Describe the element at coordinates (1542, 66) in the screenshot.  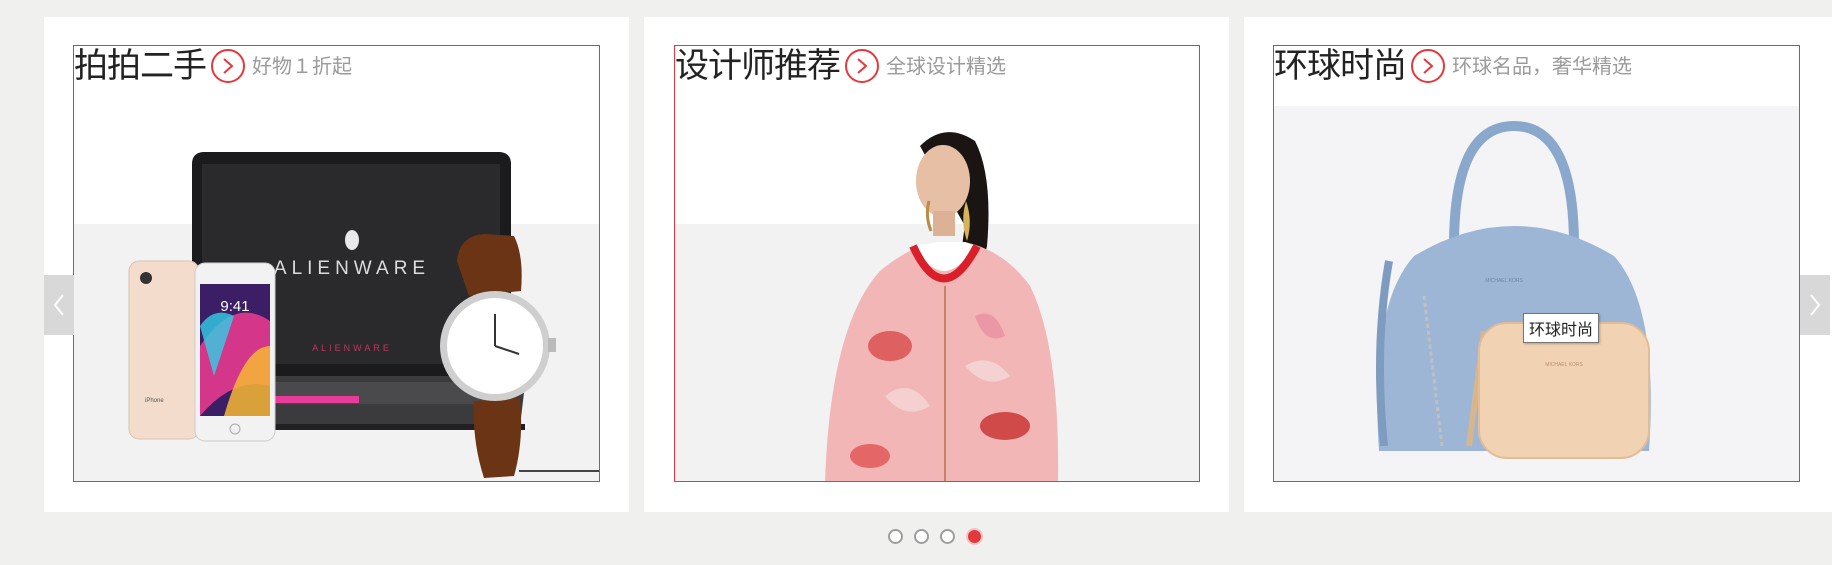
I see `promo-card-subtitle: 环球名品，奢华精选` at that location.